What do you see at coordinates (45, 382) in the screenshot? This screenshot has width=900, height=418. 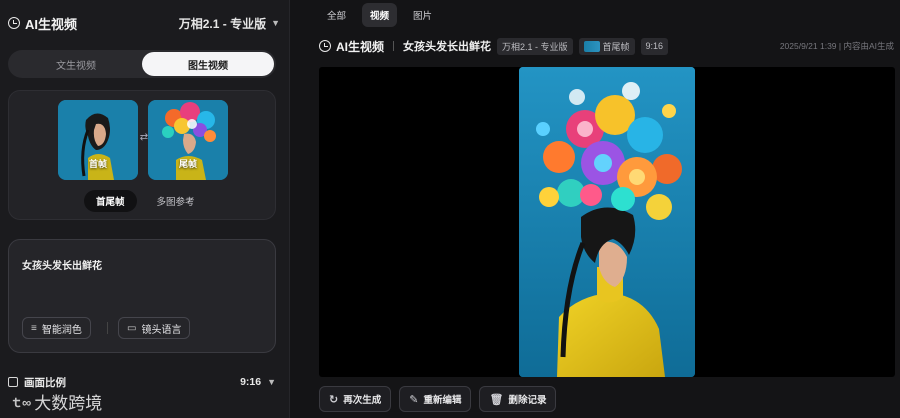 I see `aspect-ratio-label: 画面比例` at bounding box center [45, 382].